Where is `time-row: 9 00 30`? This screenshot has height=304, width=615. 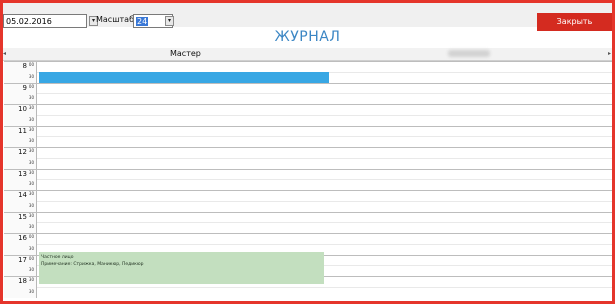 time-row: 9 00 30 is located at coordinates (308, 93).